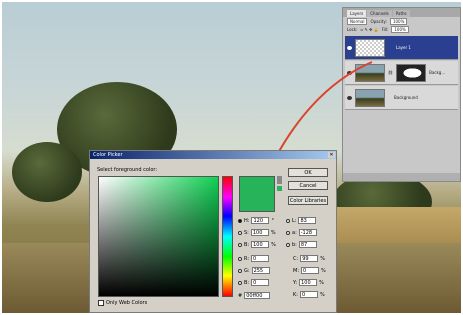 Image resolution: width=463 pixels, height=315 pixels. I want to click on k-input: 0, so click(308, 294).